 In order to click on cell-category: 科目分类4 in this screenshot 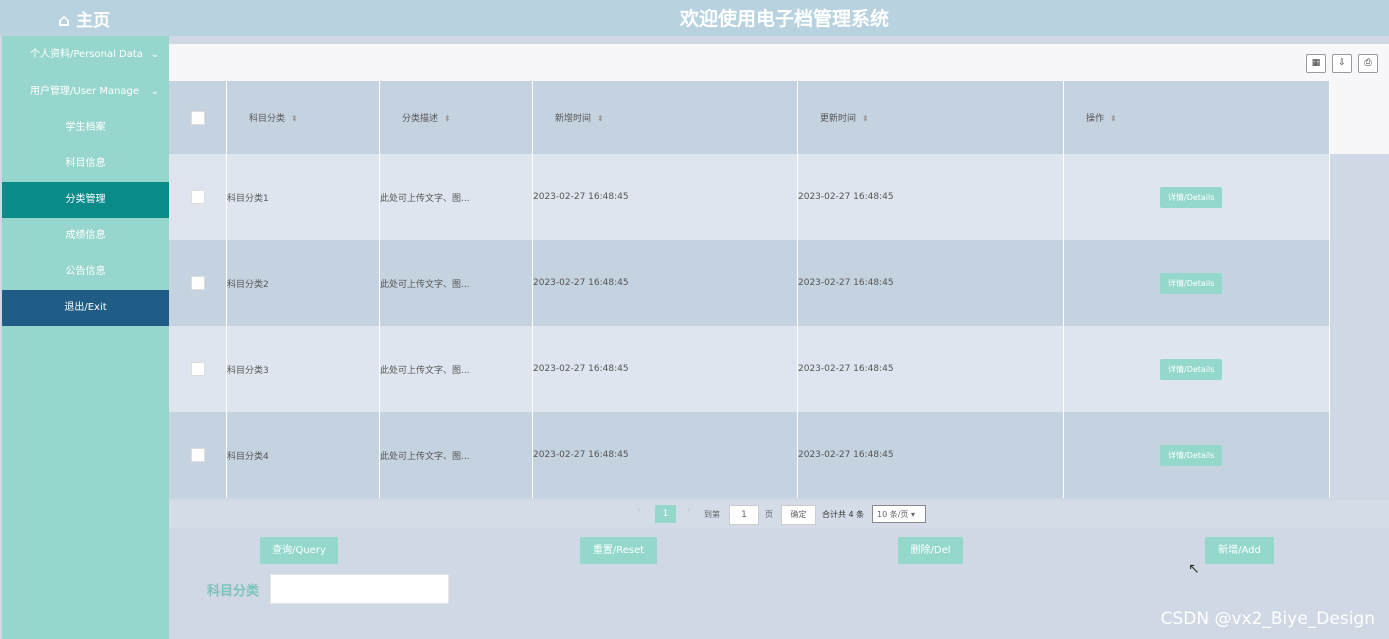, I will do `click(303, 455)`.